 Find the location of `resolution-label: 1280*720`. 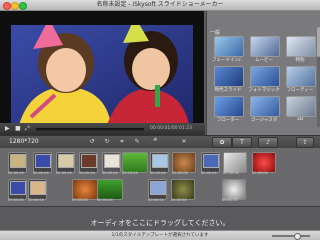

resolution-label: 1280*720 is located at coordinates (24, 141).